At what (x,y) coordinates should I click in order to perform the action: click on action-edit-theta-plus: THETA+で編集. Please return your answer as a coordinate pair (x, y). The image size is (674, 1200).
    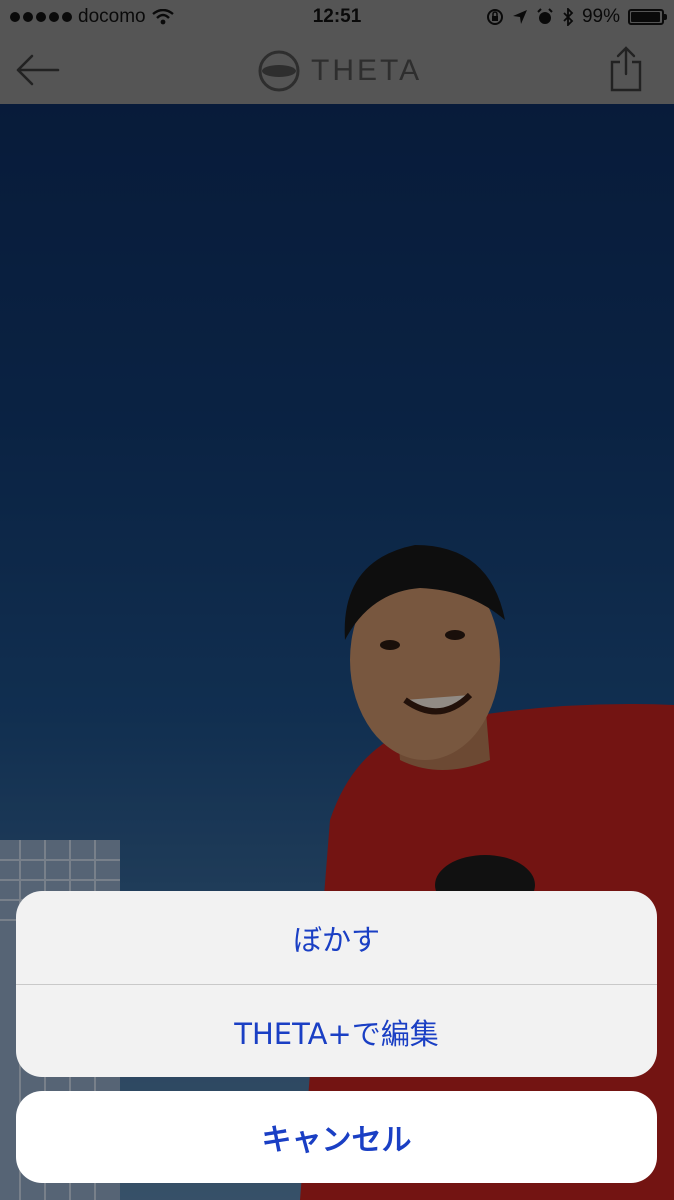
    Looking at the image, I should click on (336, 1031).